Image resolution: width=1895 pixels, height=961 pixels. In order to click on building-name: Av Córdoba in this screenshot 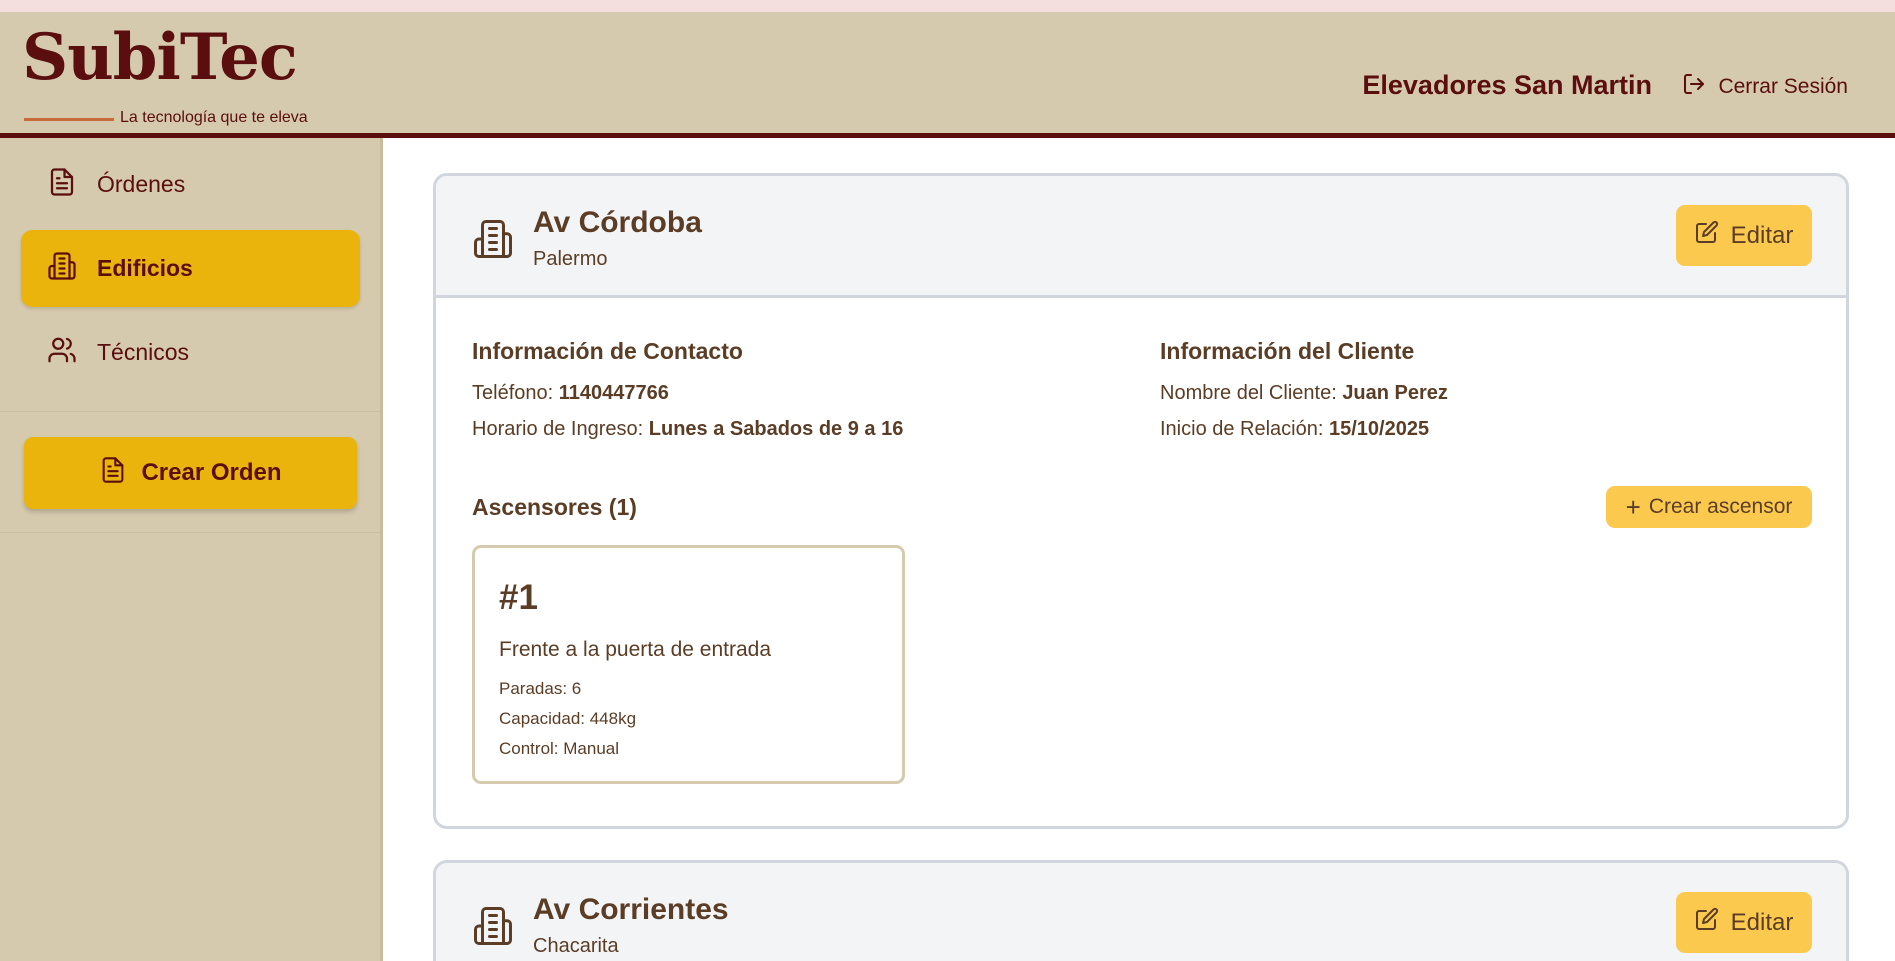, I will do `click(617, 222)`.